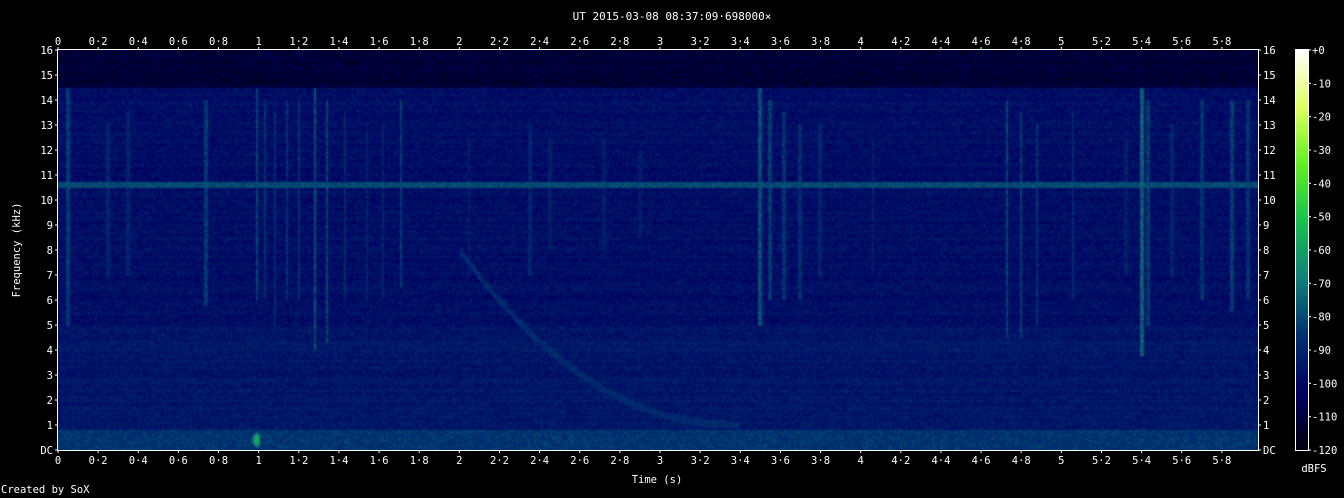 The image size is (1344, 498). Describe the element at coordinates (98, 461) in the screenshot. I see `x-tick-label-bottom: 0·2` at that location.